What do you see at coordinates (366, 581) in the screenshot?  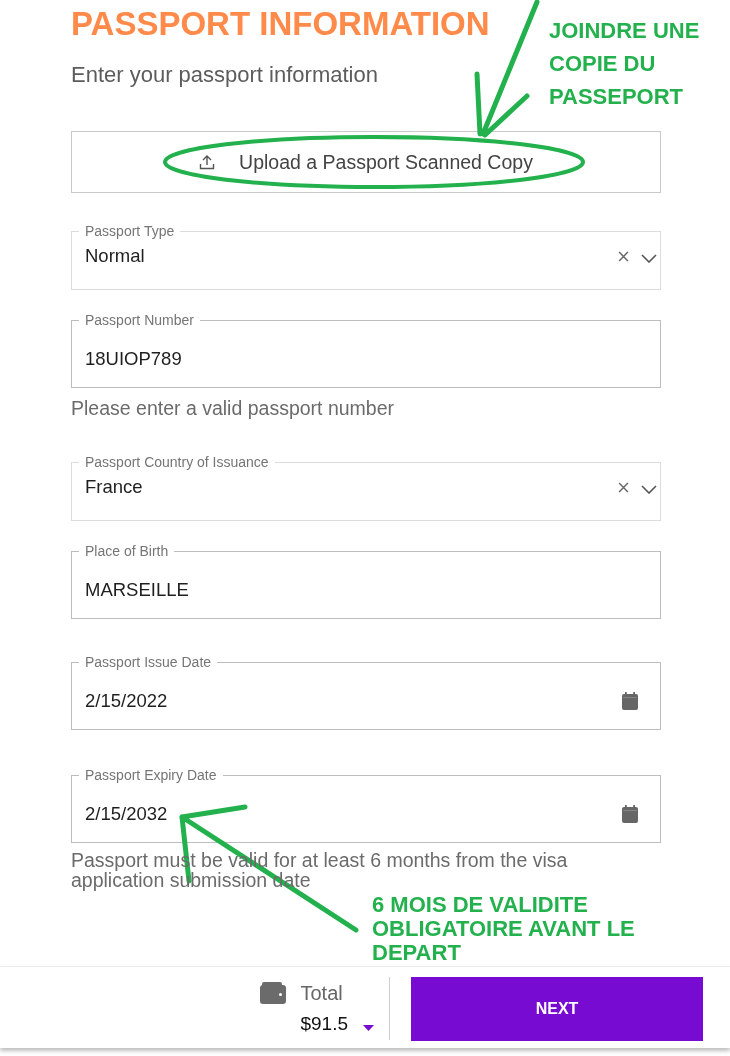 I see `text-field: Place of Birth MARSEILLE` at bounding box center [366, 581].